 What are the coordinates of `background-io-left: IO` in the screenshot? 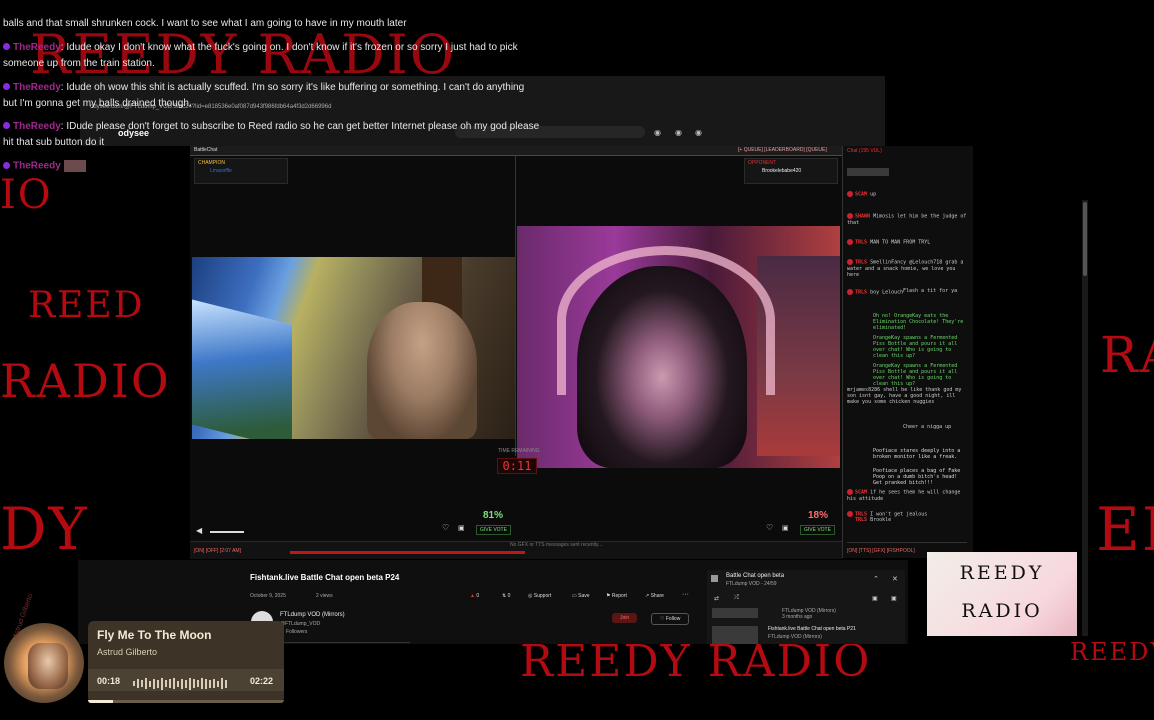 It's located at (26, 195).